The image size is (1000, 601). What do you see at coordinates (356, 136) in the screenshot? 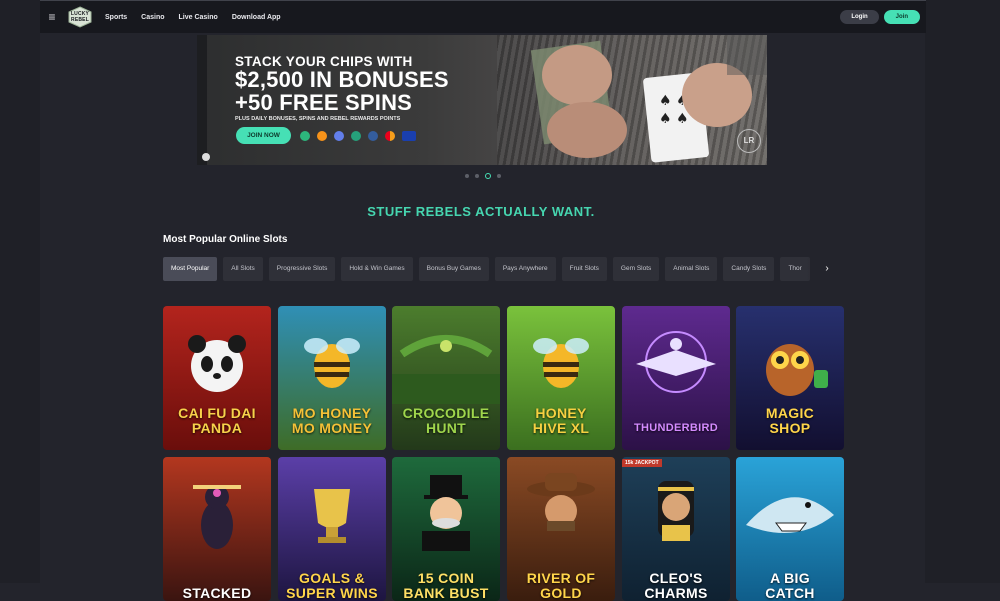
I see `tether-icon` at bounding box center [356, 136].